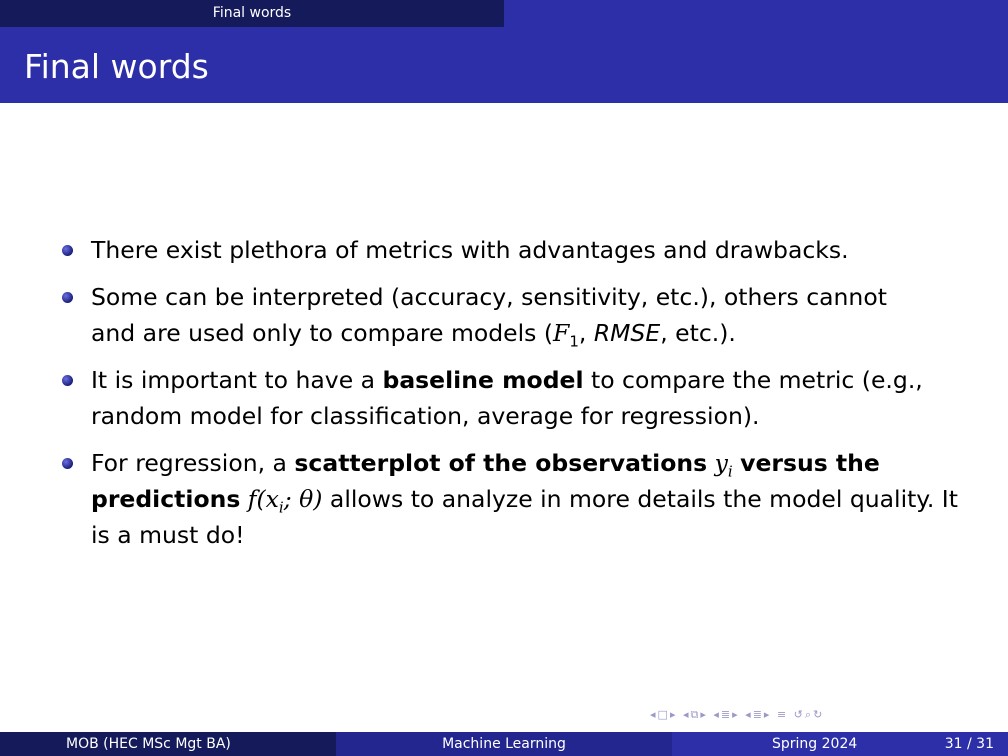 The height and width of the screenshot is (756, 1008). What do you see at coordinates (818, 714) in the screenshot?
I see `nav-forward-icon: ↻` at bounding box center [818, 714].